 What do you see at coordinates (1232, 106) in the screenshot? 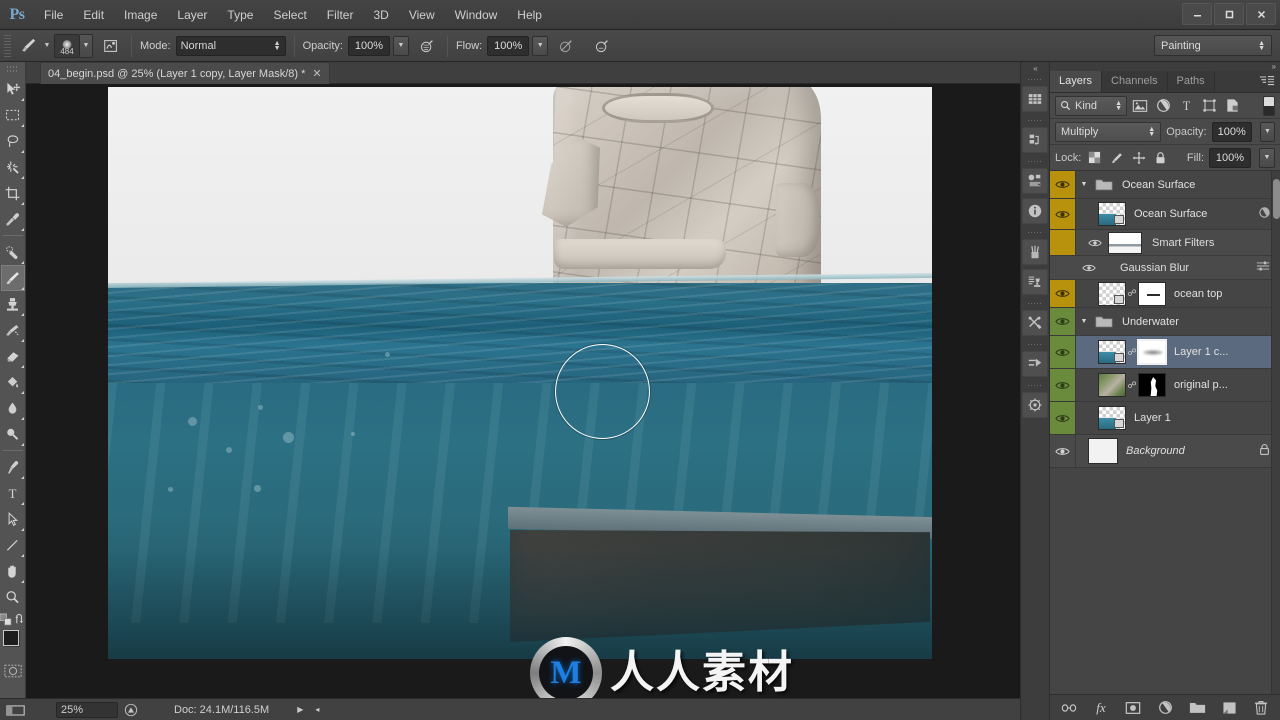
I see `filter-smart-object-layers-button` at bounding box center [1232, 106].